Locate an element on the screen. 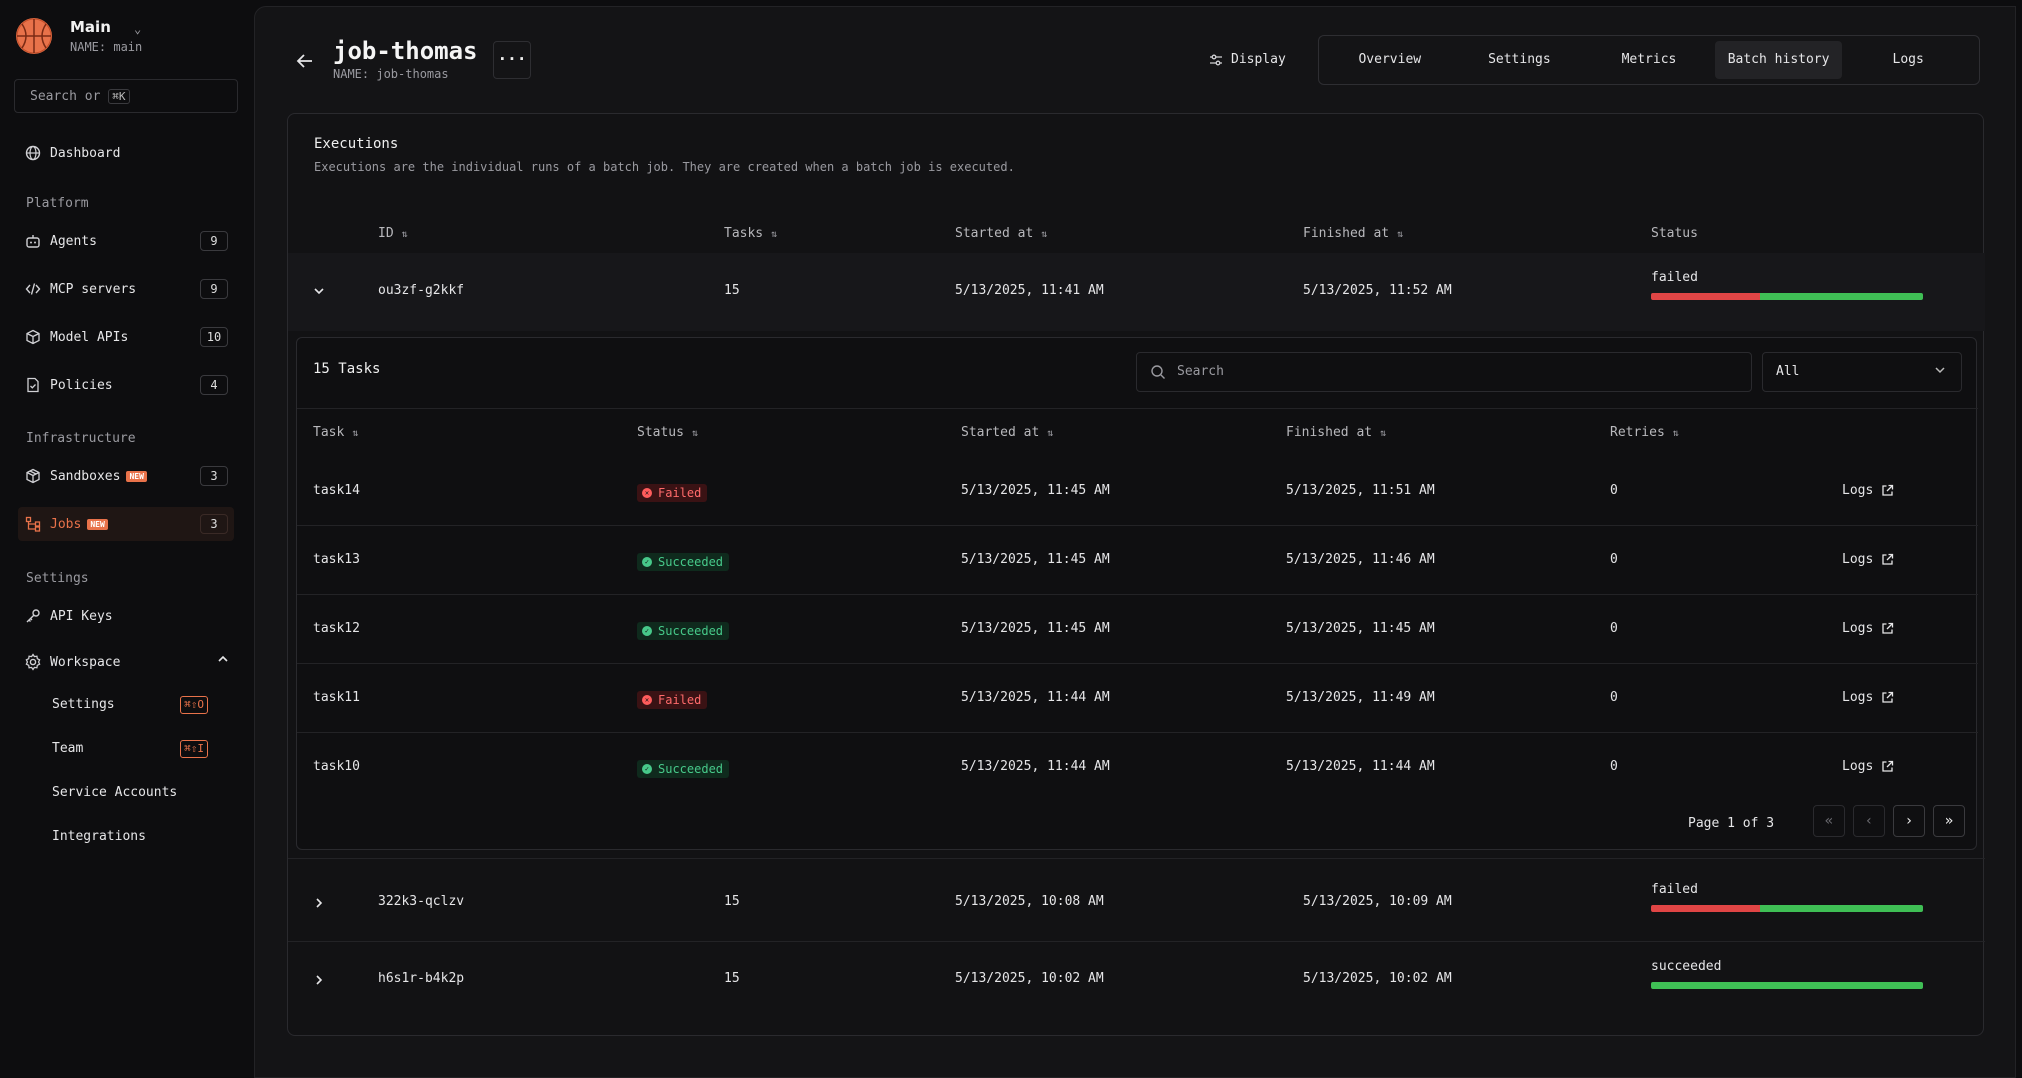 This screenshot has height=1078, width=2022. nav-label: Sandboxes is located at coordinates (85, 476).